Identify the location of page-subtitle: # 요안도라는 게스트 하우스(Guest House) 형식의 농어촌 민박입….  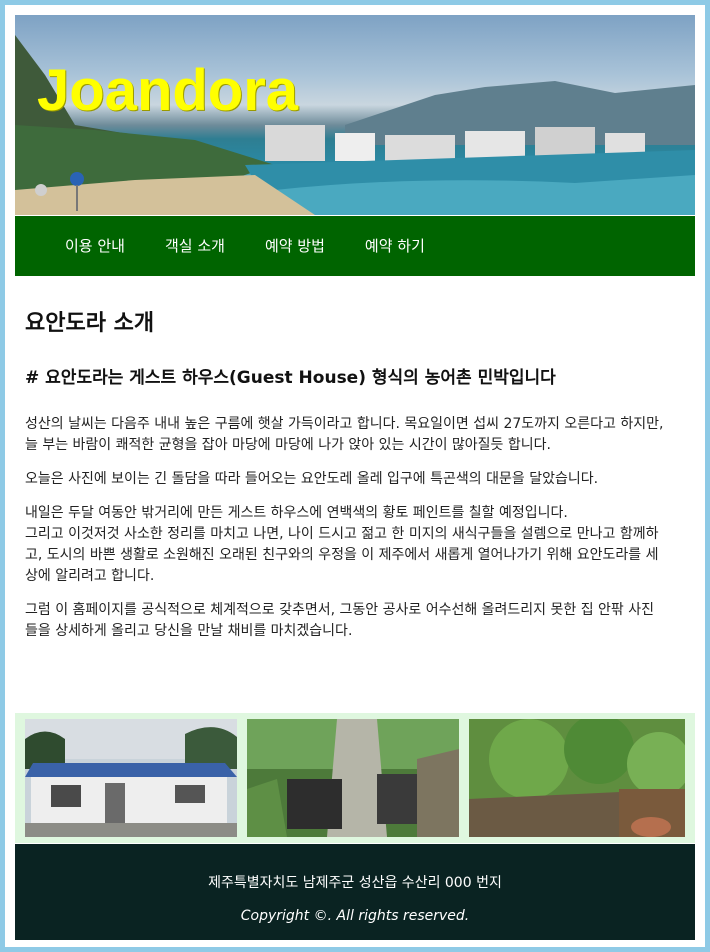
(290, 378).